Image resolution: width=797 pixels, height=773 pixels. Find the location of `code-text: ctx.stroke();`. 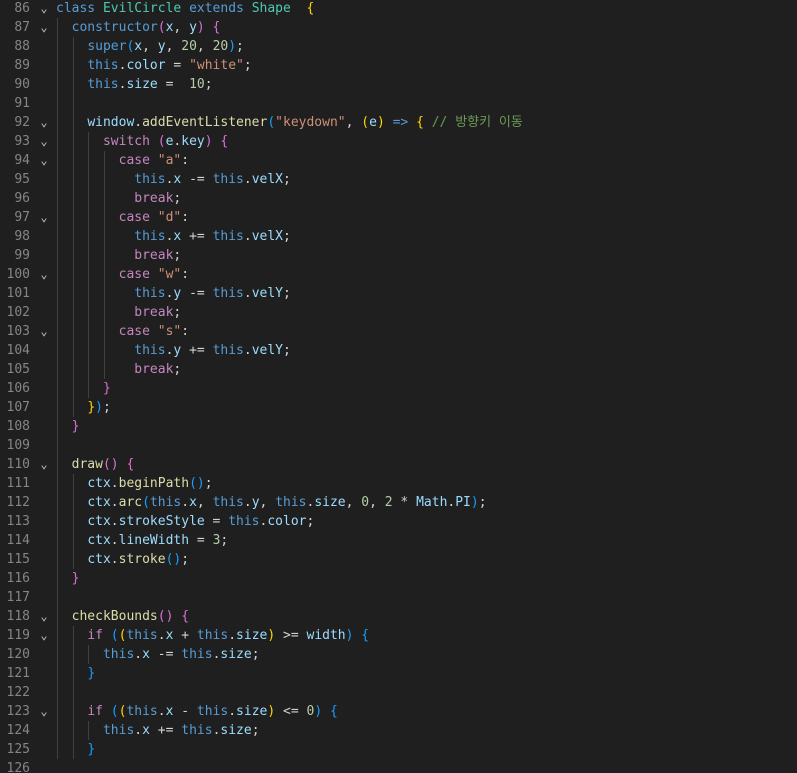

code-text: ctx.stroke(); is located at coordinates (122, 559).